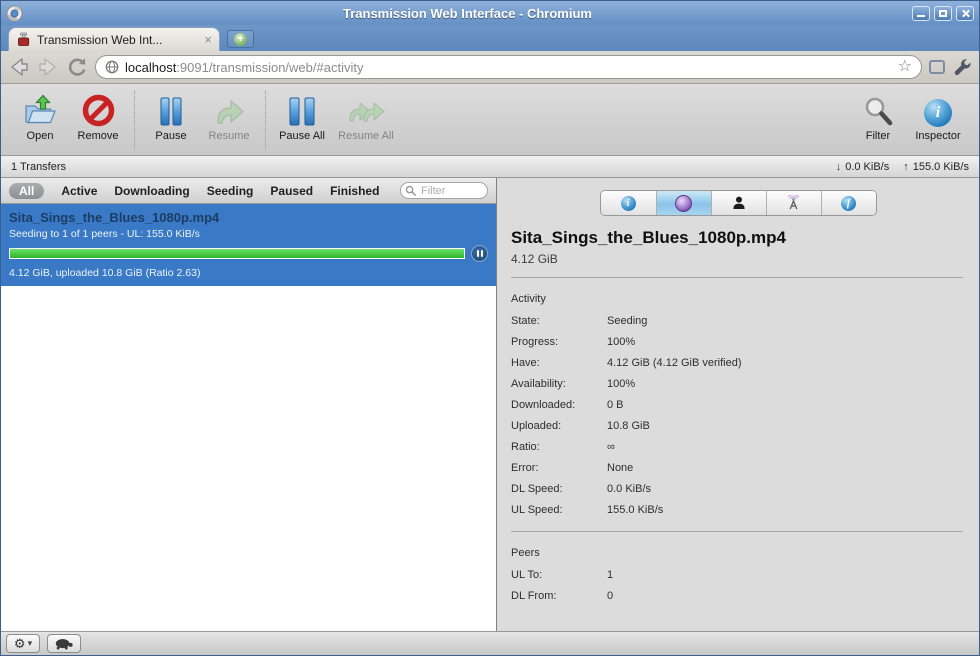 The image size is (980, 656). Describe the element at coordinates (171, 110) in the screenshot. I see `pause-icon` at that location.